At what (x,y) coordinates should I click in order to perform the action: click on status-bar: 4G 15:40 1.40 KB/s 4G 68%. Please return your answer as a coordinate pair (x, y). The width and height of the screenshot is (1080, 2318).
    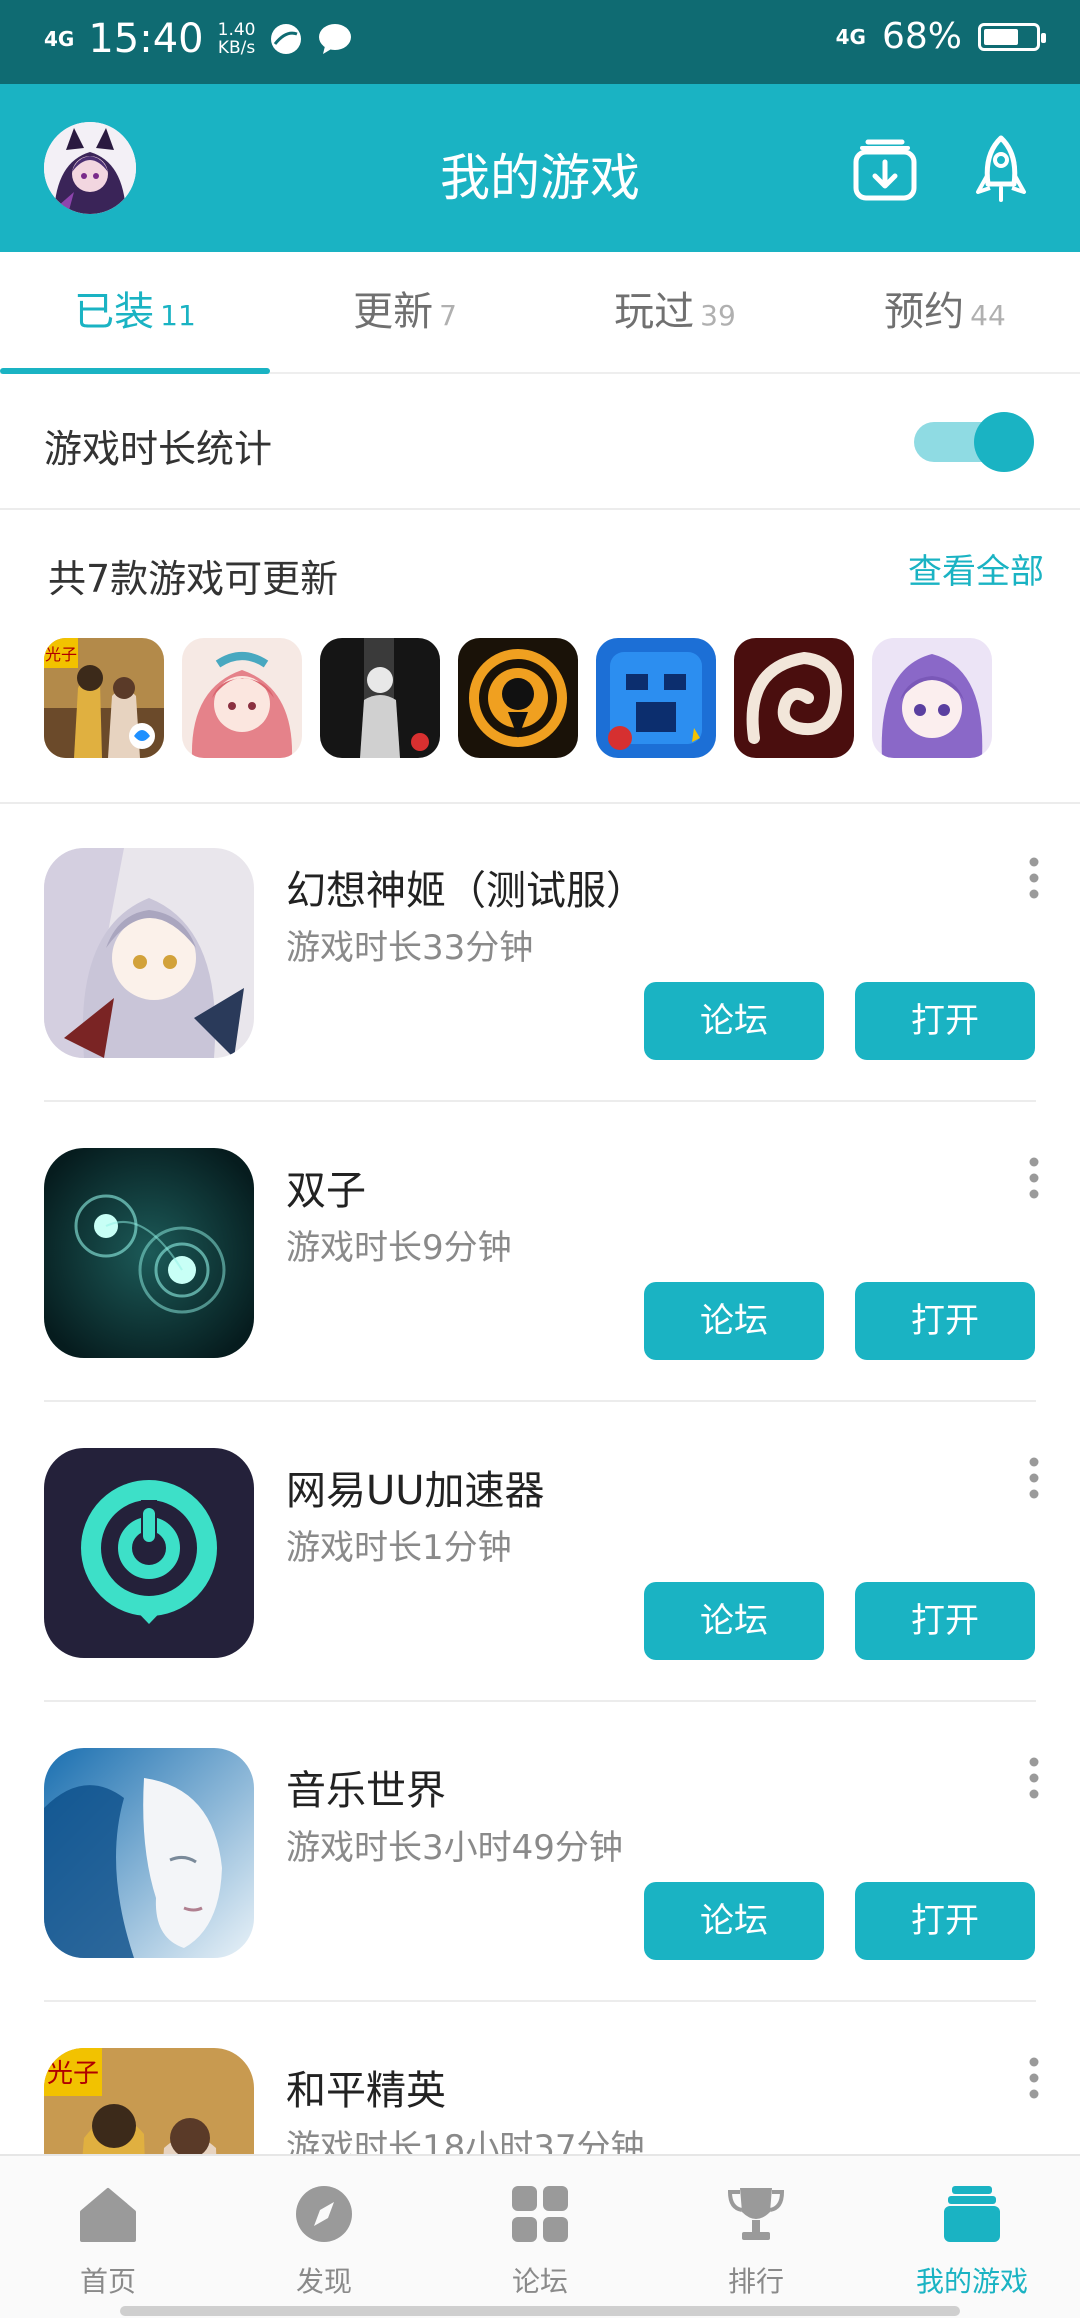
    Looking at the image, I should click on (540, 42).